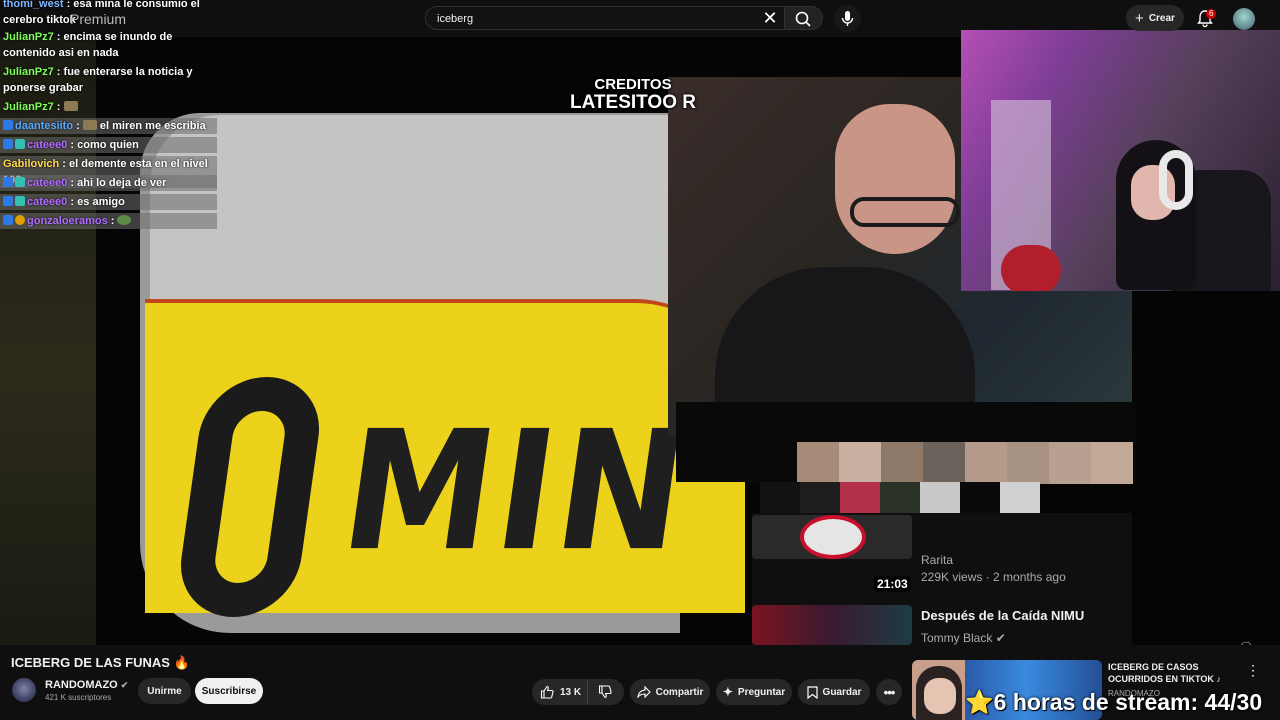 The image size is (1280, 720). What do you see at coordinates (108, 202) in the screenshot?
I see `chat-message: cateee0 : es amigo` at bounding box center [108, 202].